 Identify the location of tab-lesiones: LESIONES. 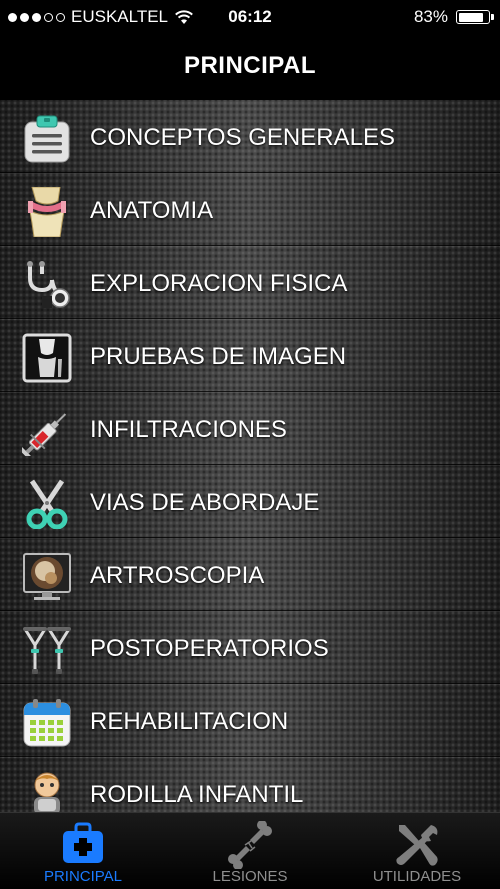
(250, 851).